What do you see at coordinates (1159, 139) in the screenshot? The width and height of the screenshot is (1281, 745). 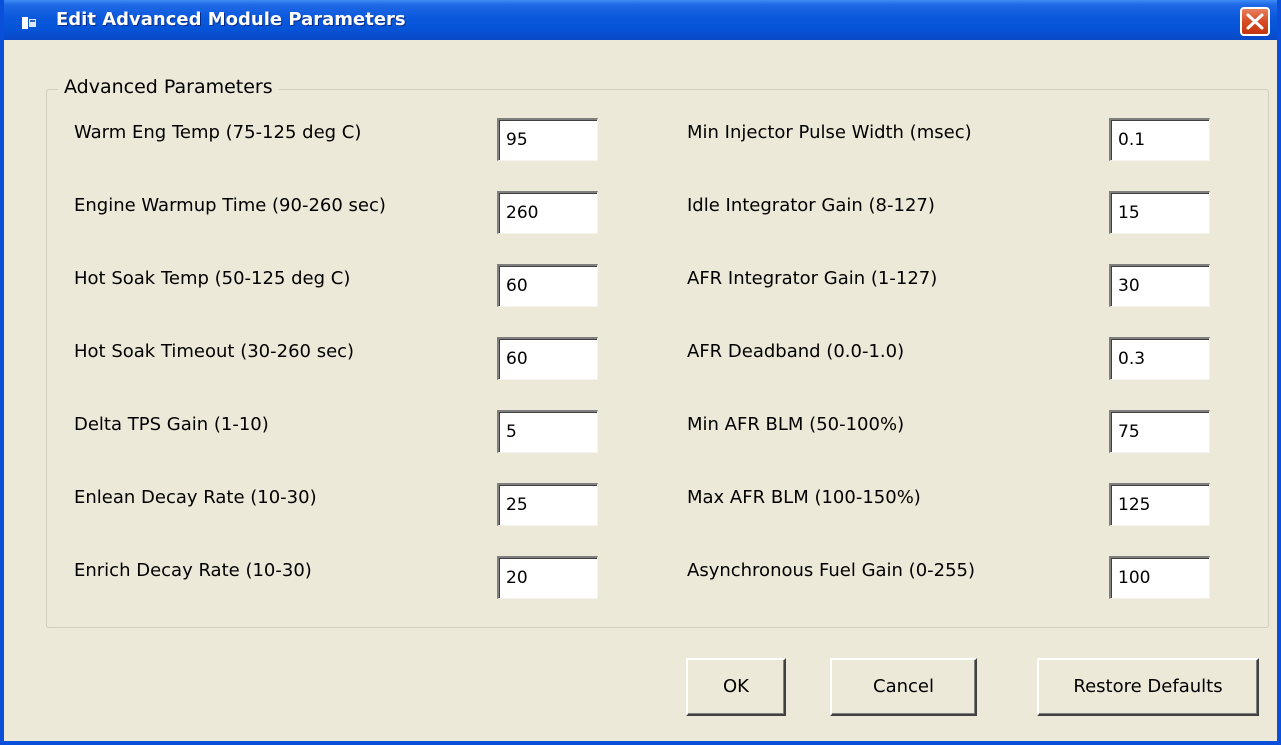 I see `input-min-injector-pulse-width: 0.1` at bounding box center [1159, 139].